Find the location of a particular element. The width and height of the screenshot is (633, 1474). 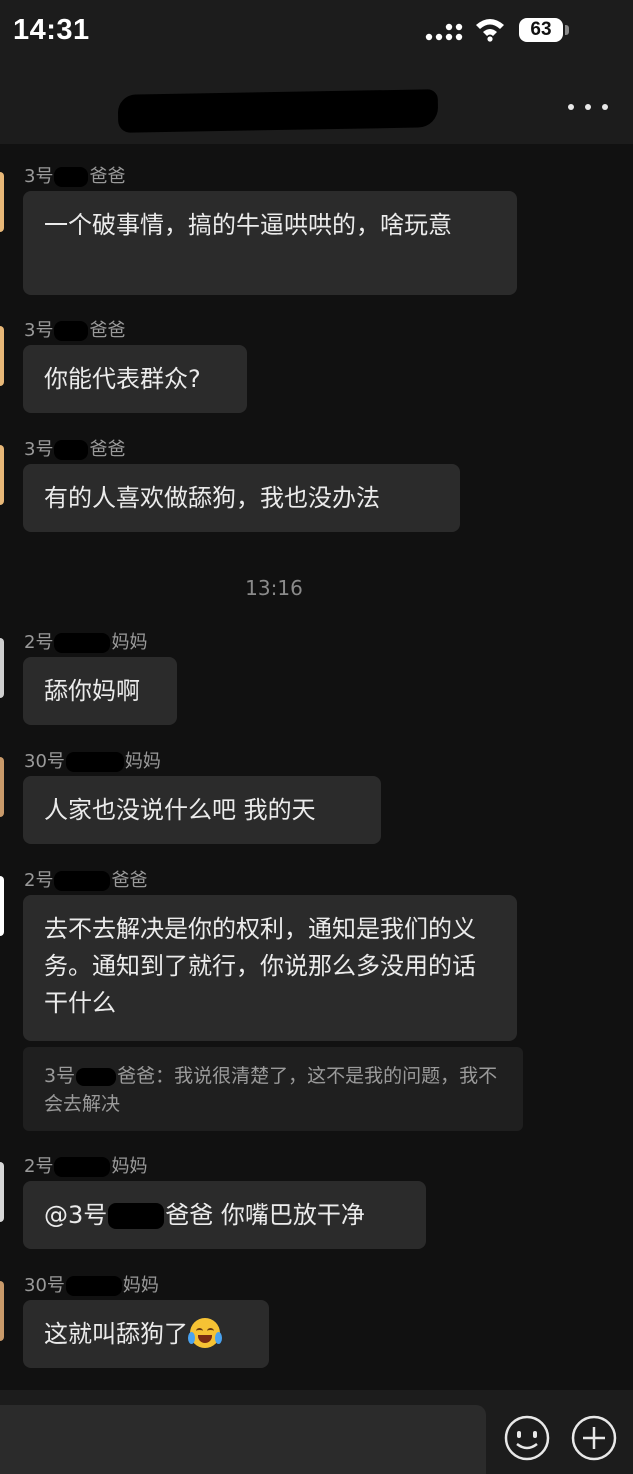

message-bubble: @3号 爸爸 你嘴巴放干净 is located at coordinates (224, 1215).